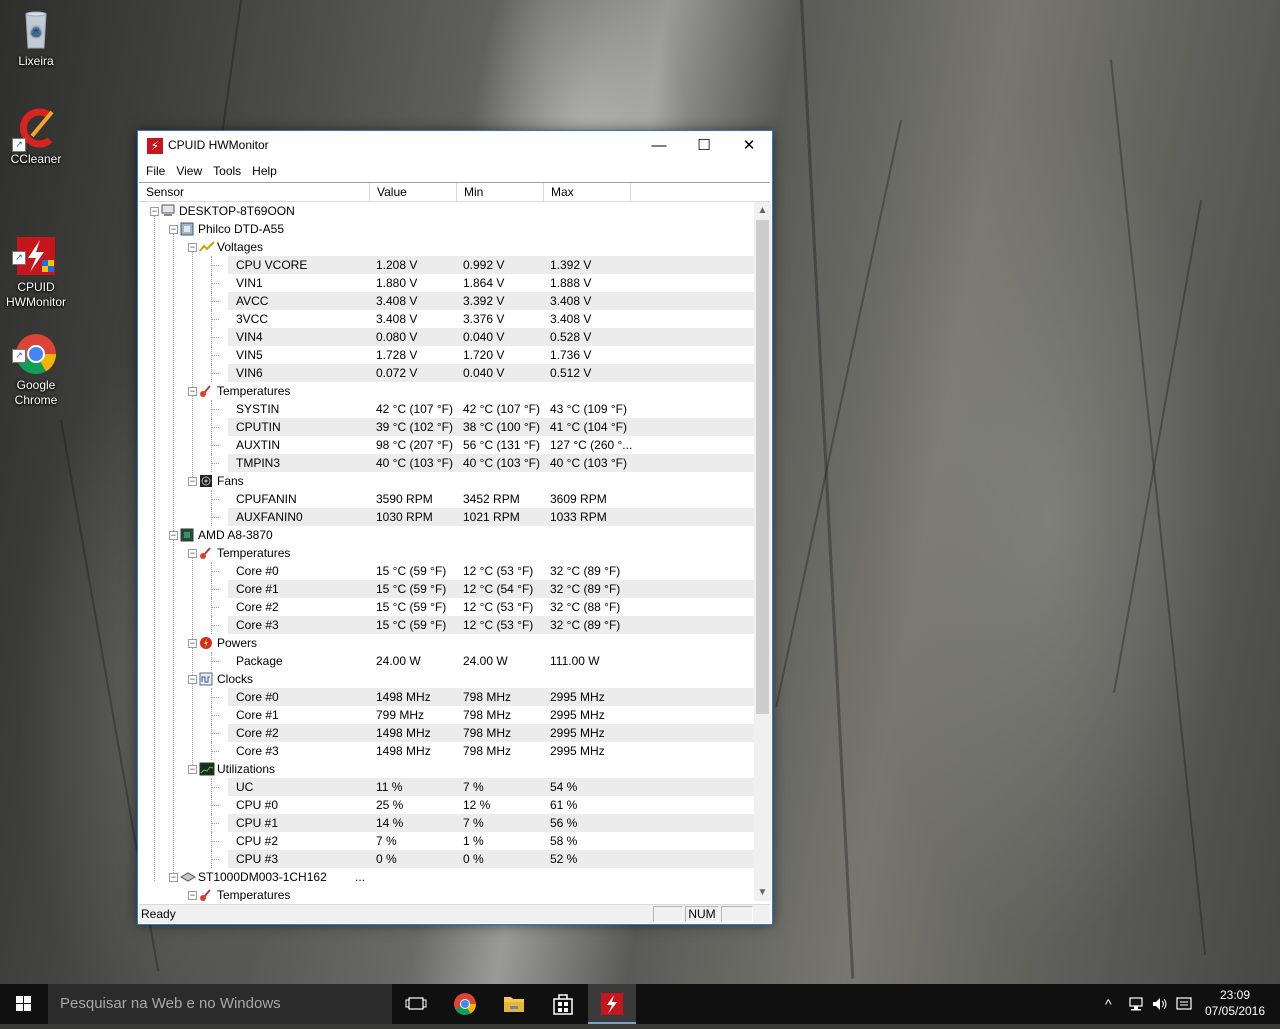 Image resolution: width=1280 pixels, height=1029 pixels. Describe the element at coordinates (446, 661) in the screenshot. I see `sensor-row: Package 24.00 W 24.00 W 111.00 W` at that location.